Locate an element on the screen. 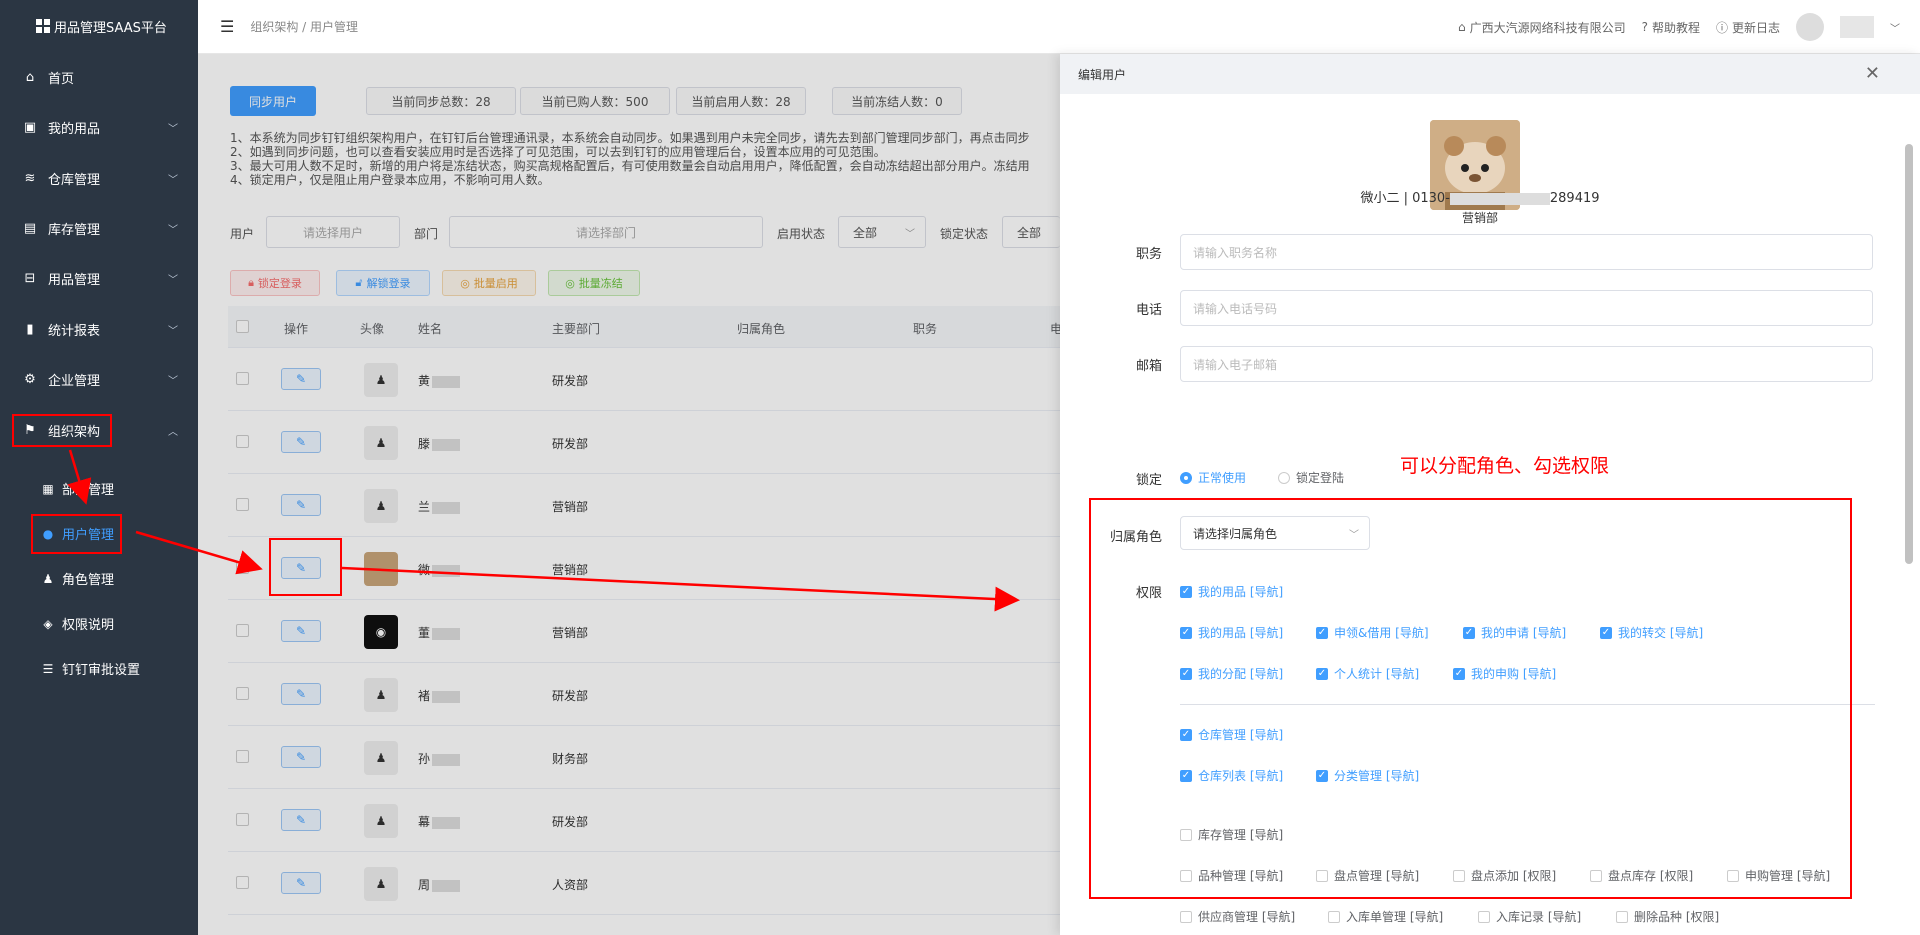 This screenshot has width=1920, height=935. bar-chart-icon: ▮ is located at coordinates (30, 329).